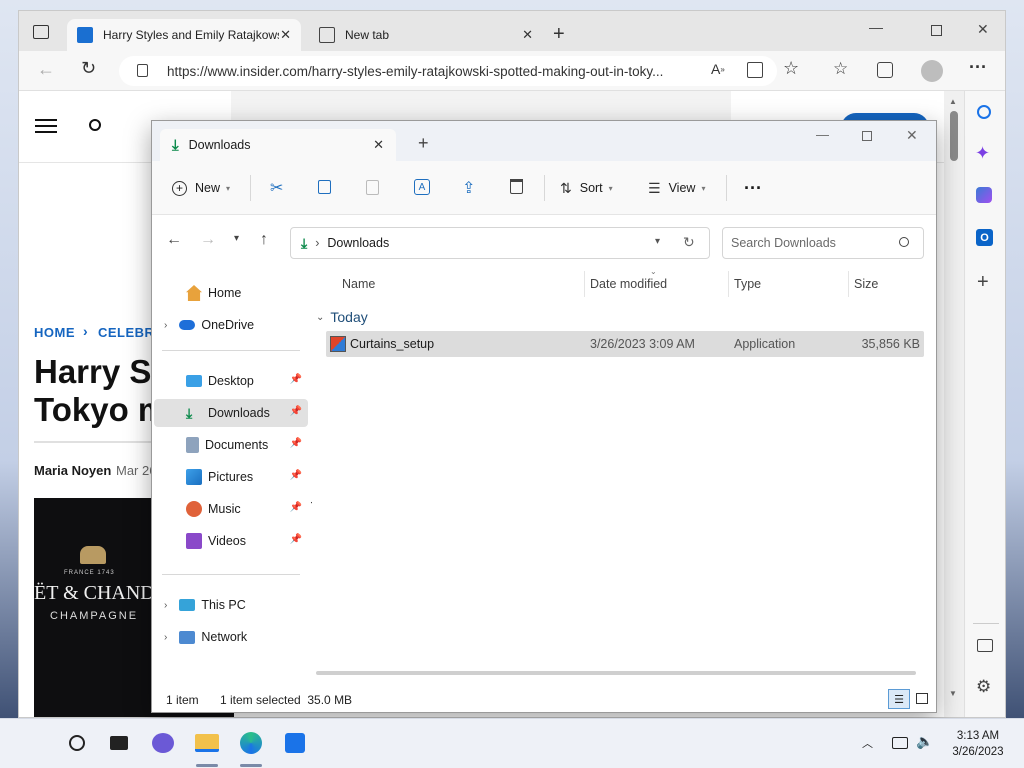  What do you see at coordinates (500, 243) in the screenshot?
I see `breadcrumb: ⤓ › Downloads ▾ ↻` at bounding box center [500, 243].